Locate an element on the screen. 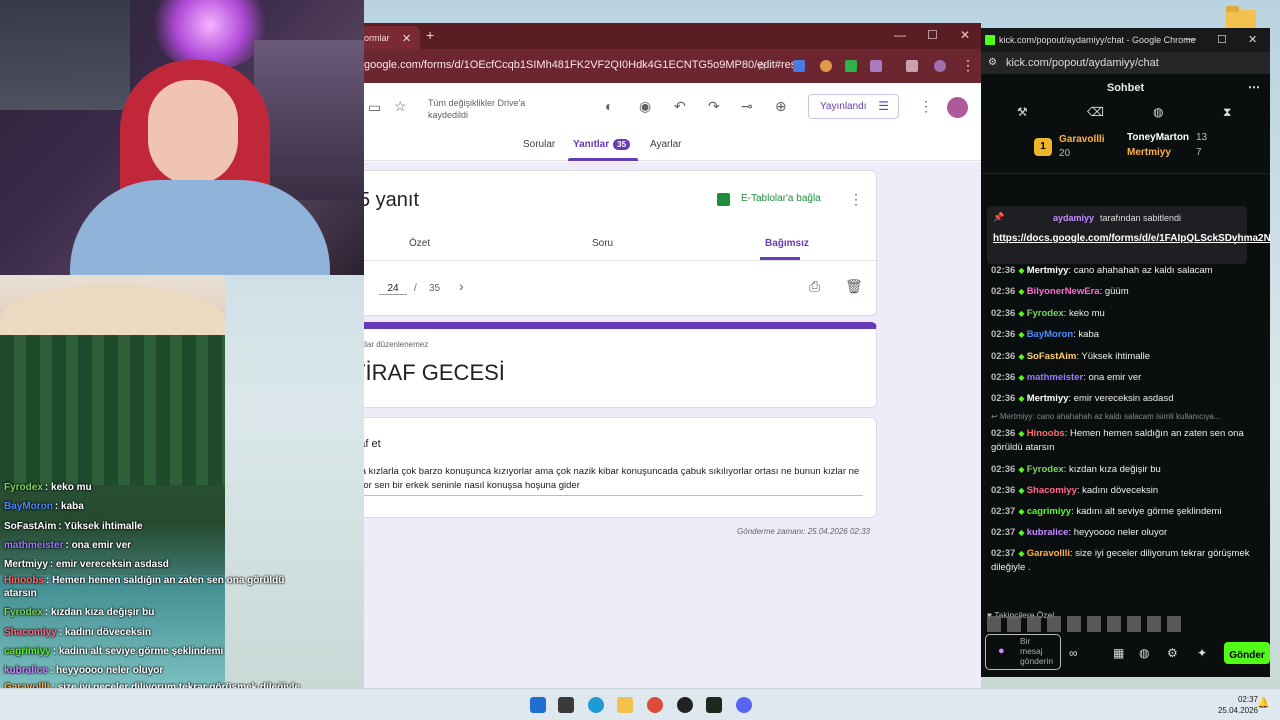  print-icon: ⎙ is located at coordinates (814, 286).